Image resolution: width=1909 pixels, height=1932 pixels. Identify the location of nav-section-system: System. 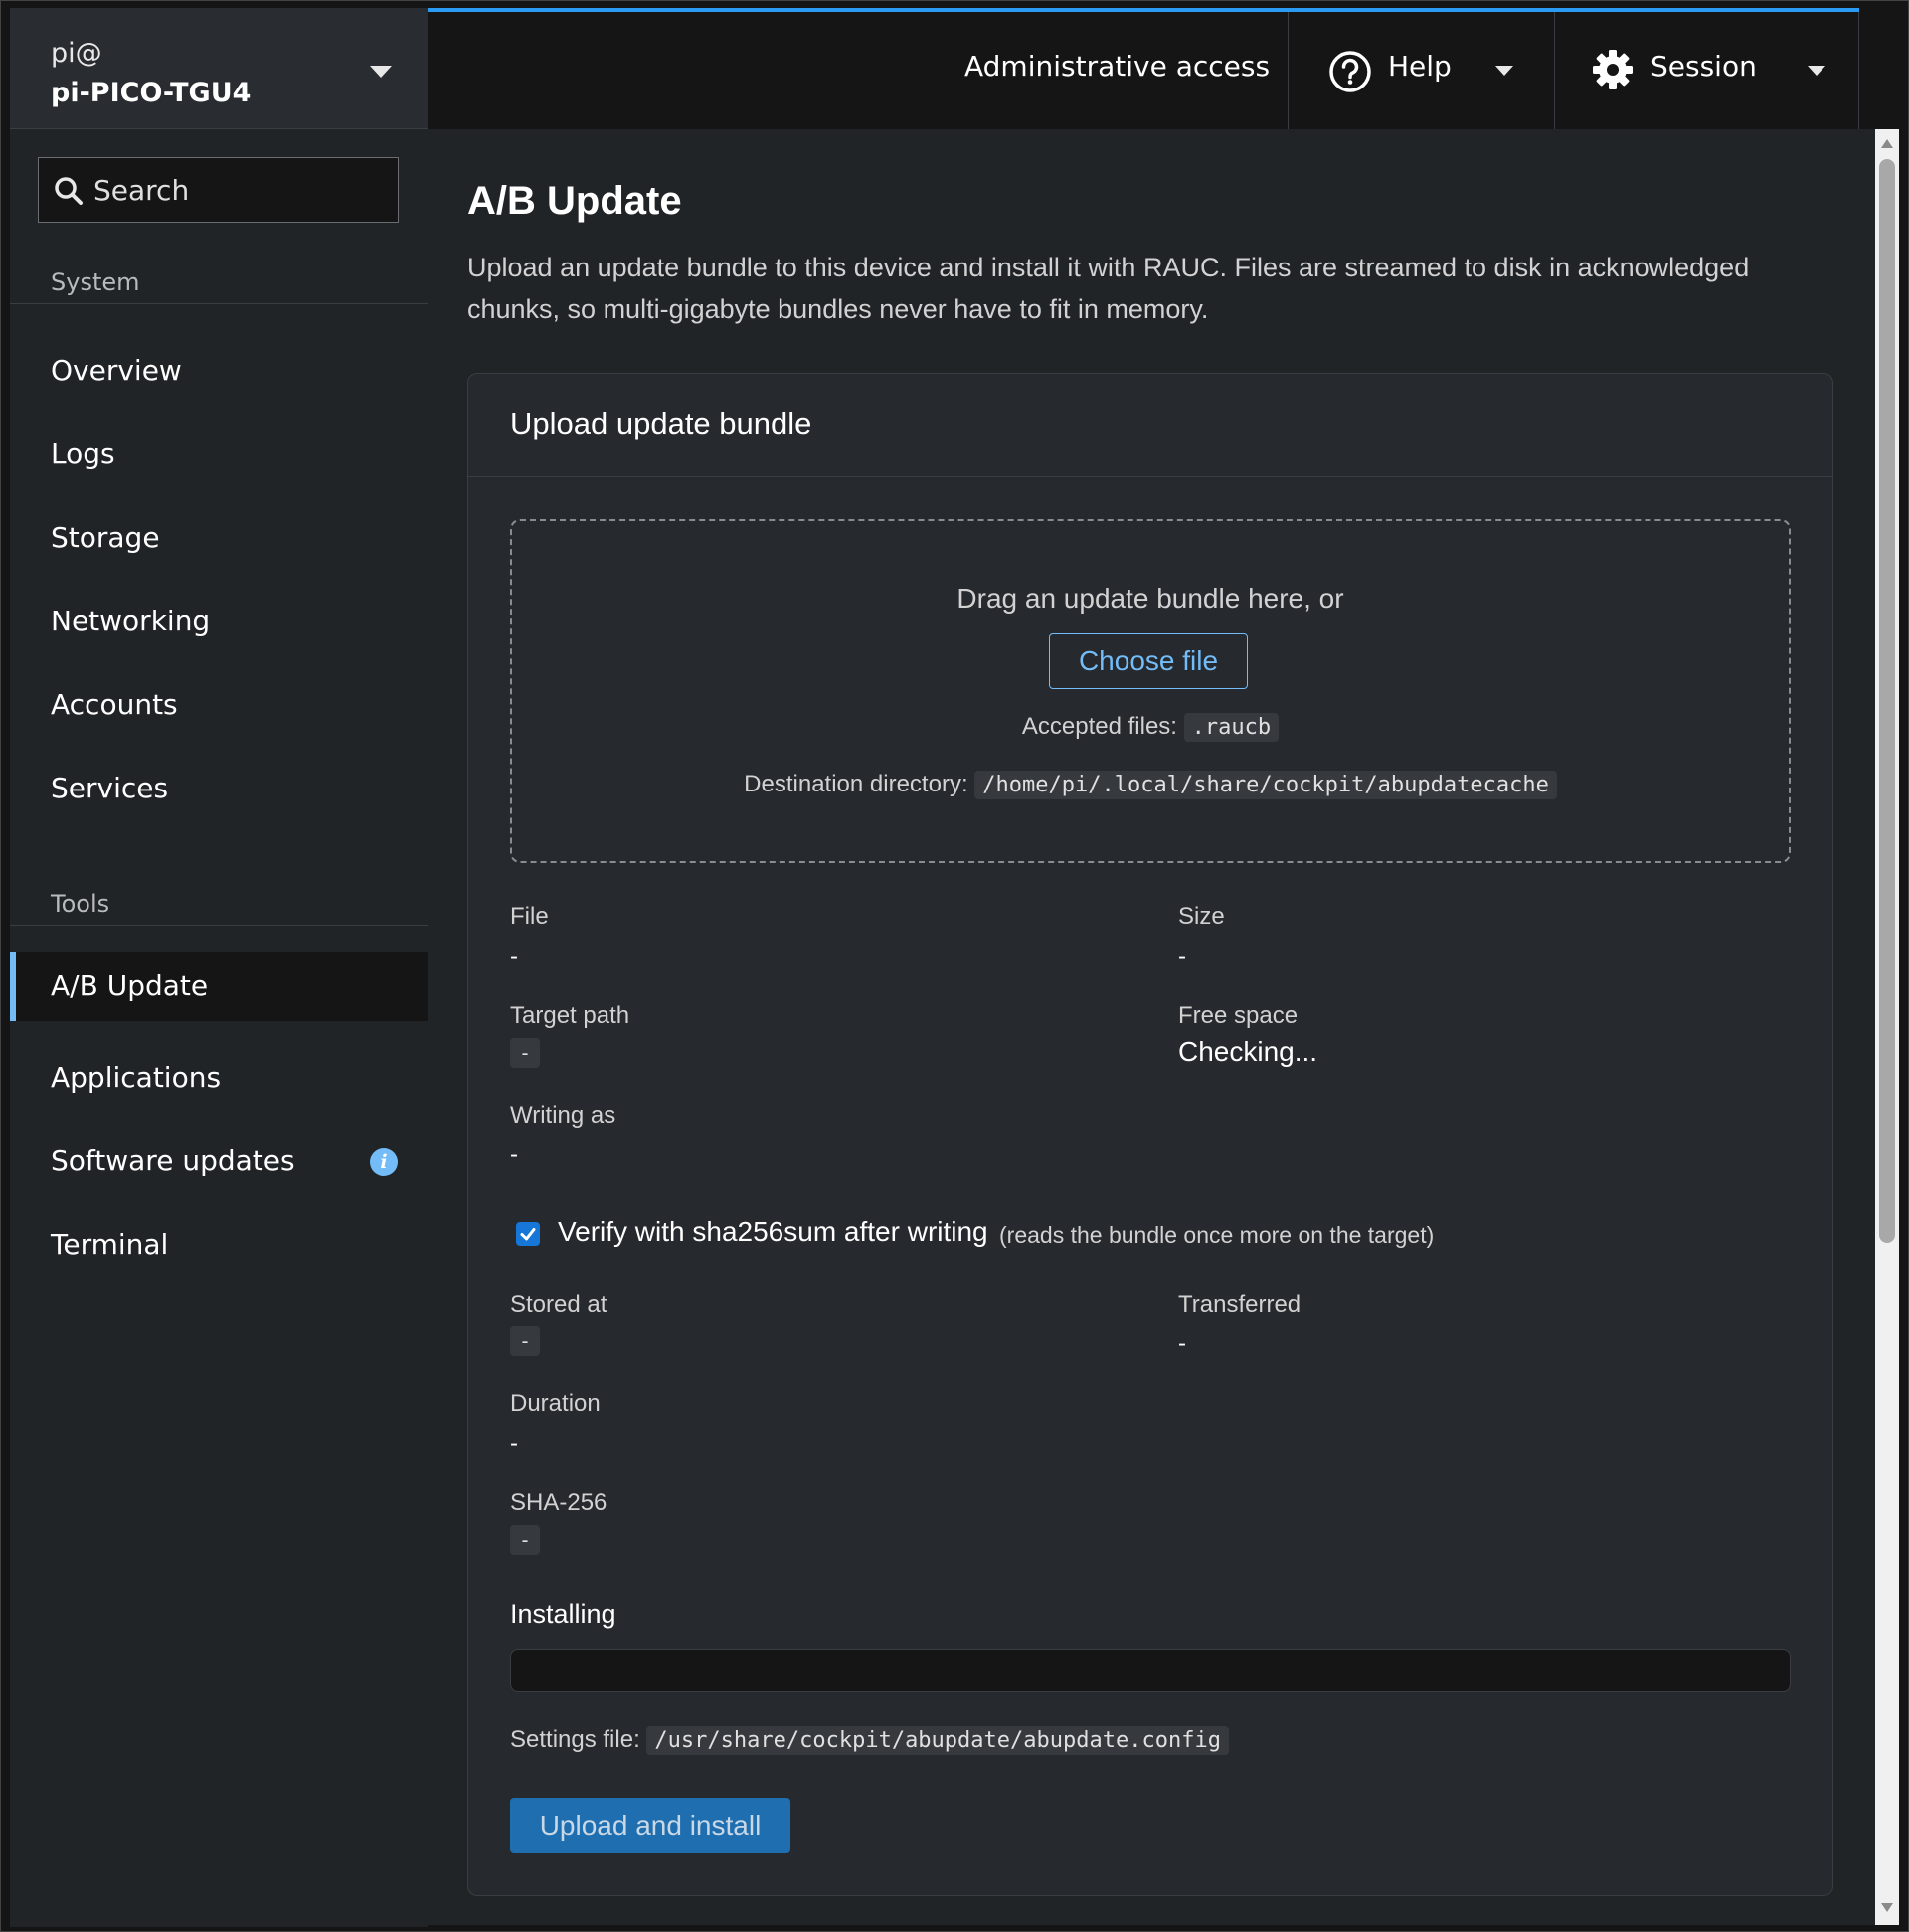
(219, 286).